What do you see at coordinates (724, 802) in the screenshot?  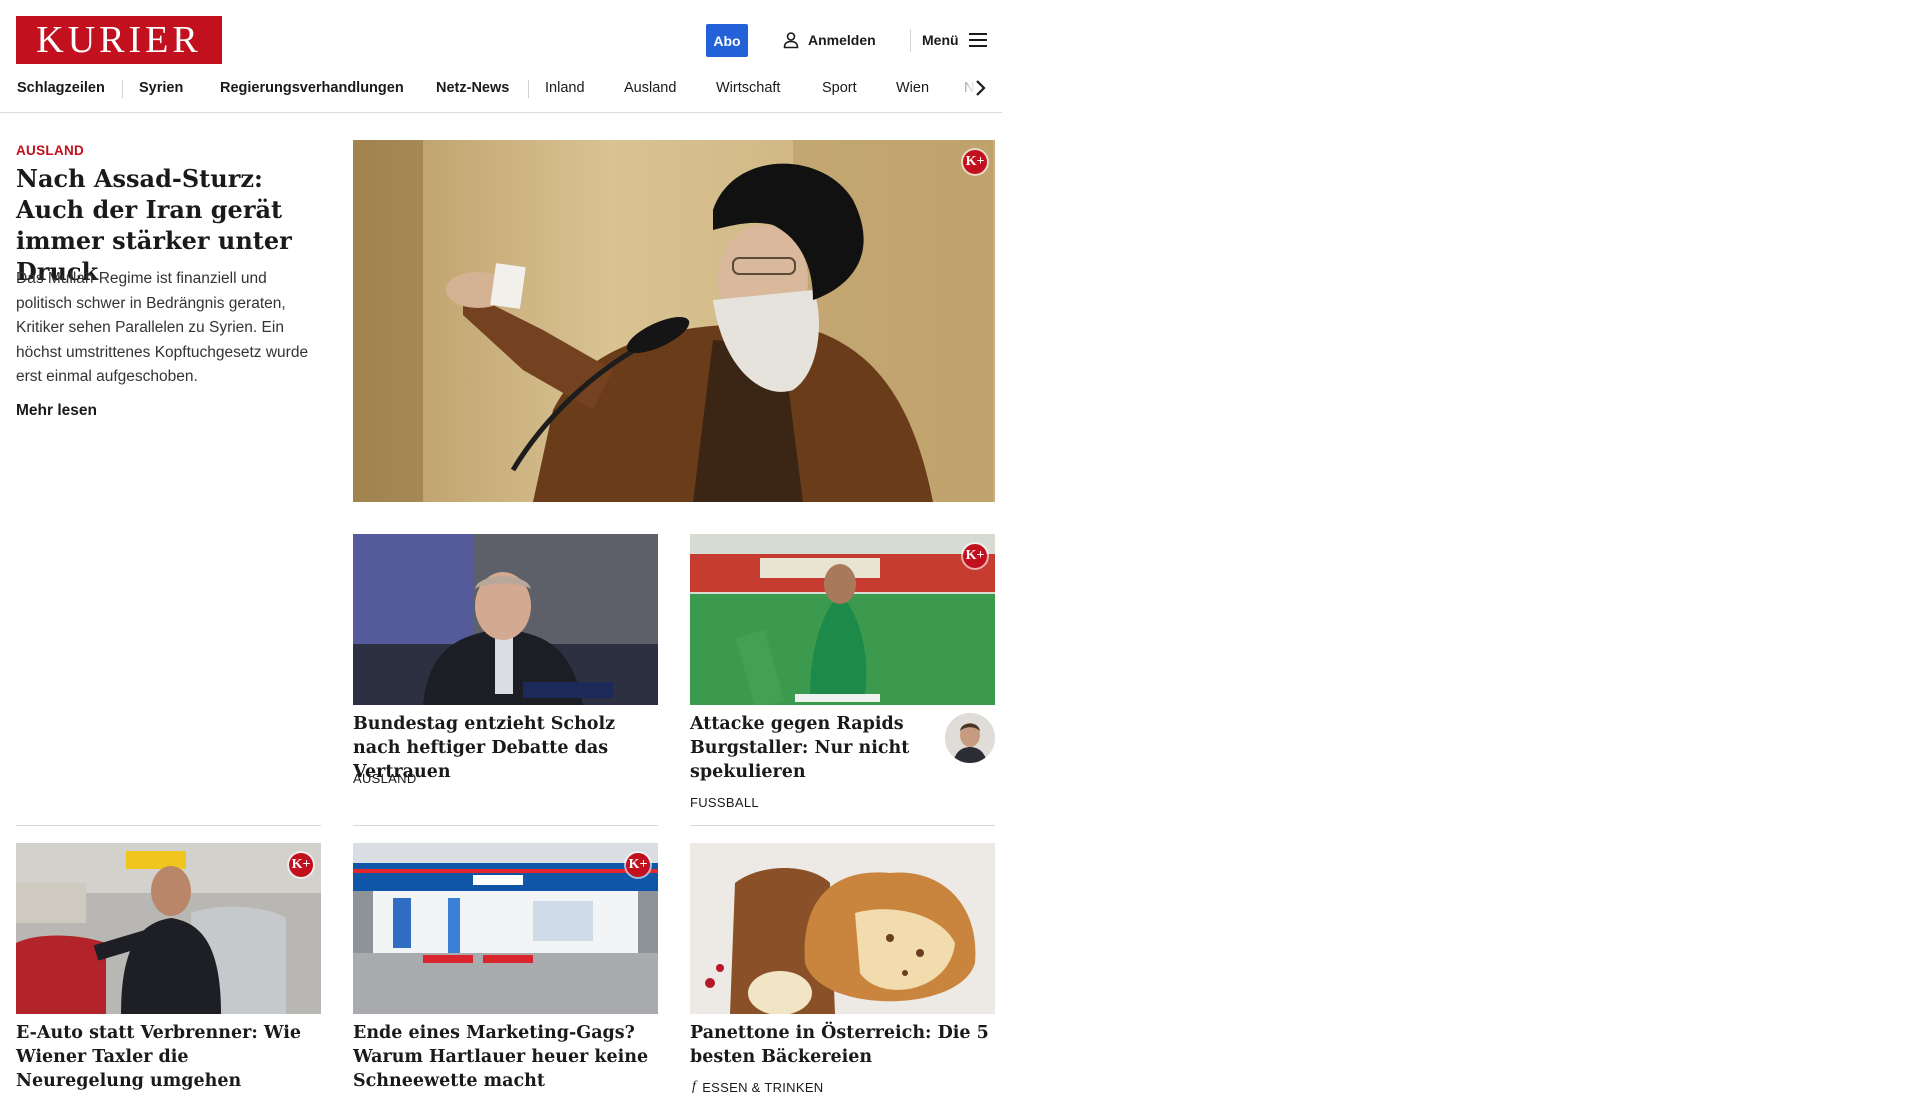 I see `card-category: FUSSBALL` at bounding box center [724, 802].